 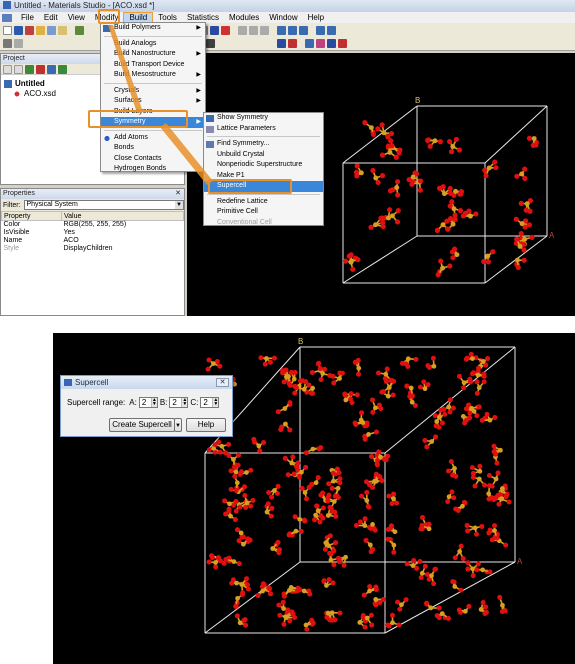 What do you see at coordinates (160, 105) in the screenshot?
I see `callout-arrows` at bounding box center [160, 105].